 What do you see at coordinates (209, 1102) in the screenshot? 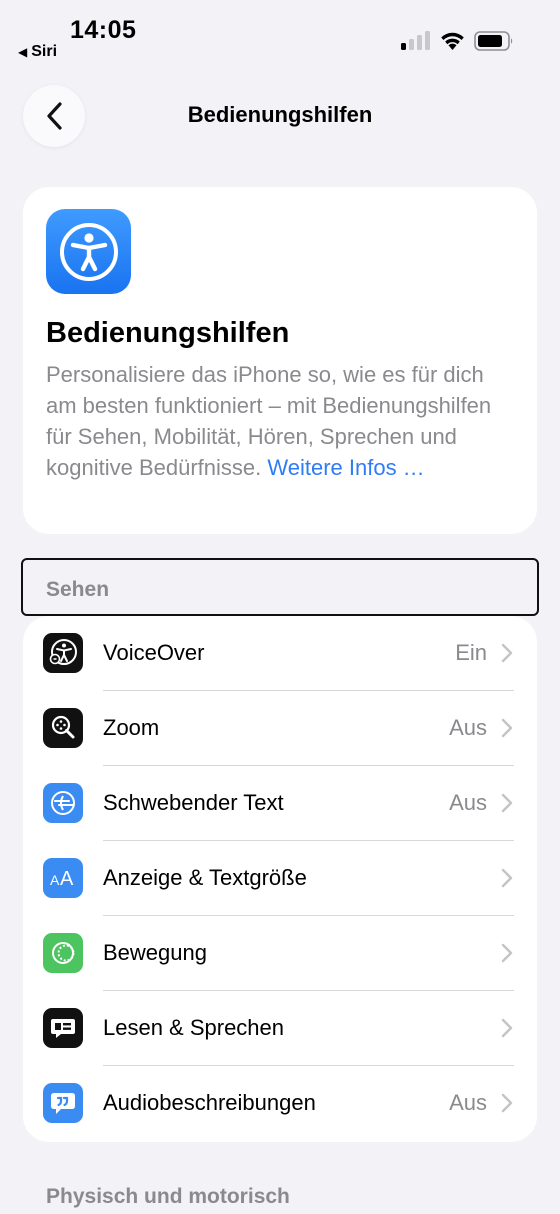
I see `list-item-label: Audiobeschreibungen` at bounding box center [209, 1102].